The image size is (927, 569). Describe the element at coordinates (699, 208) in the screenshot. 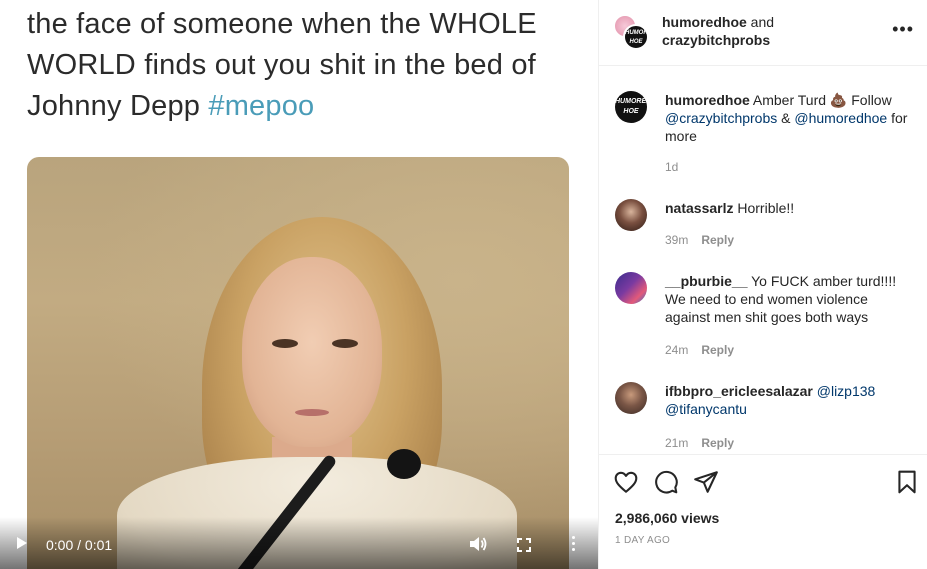

I see `comment-username: natassarlz` at that location.